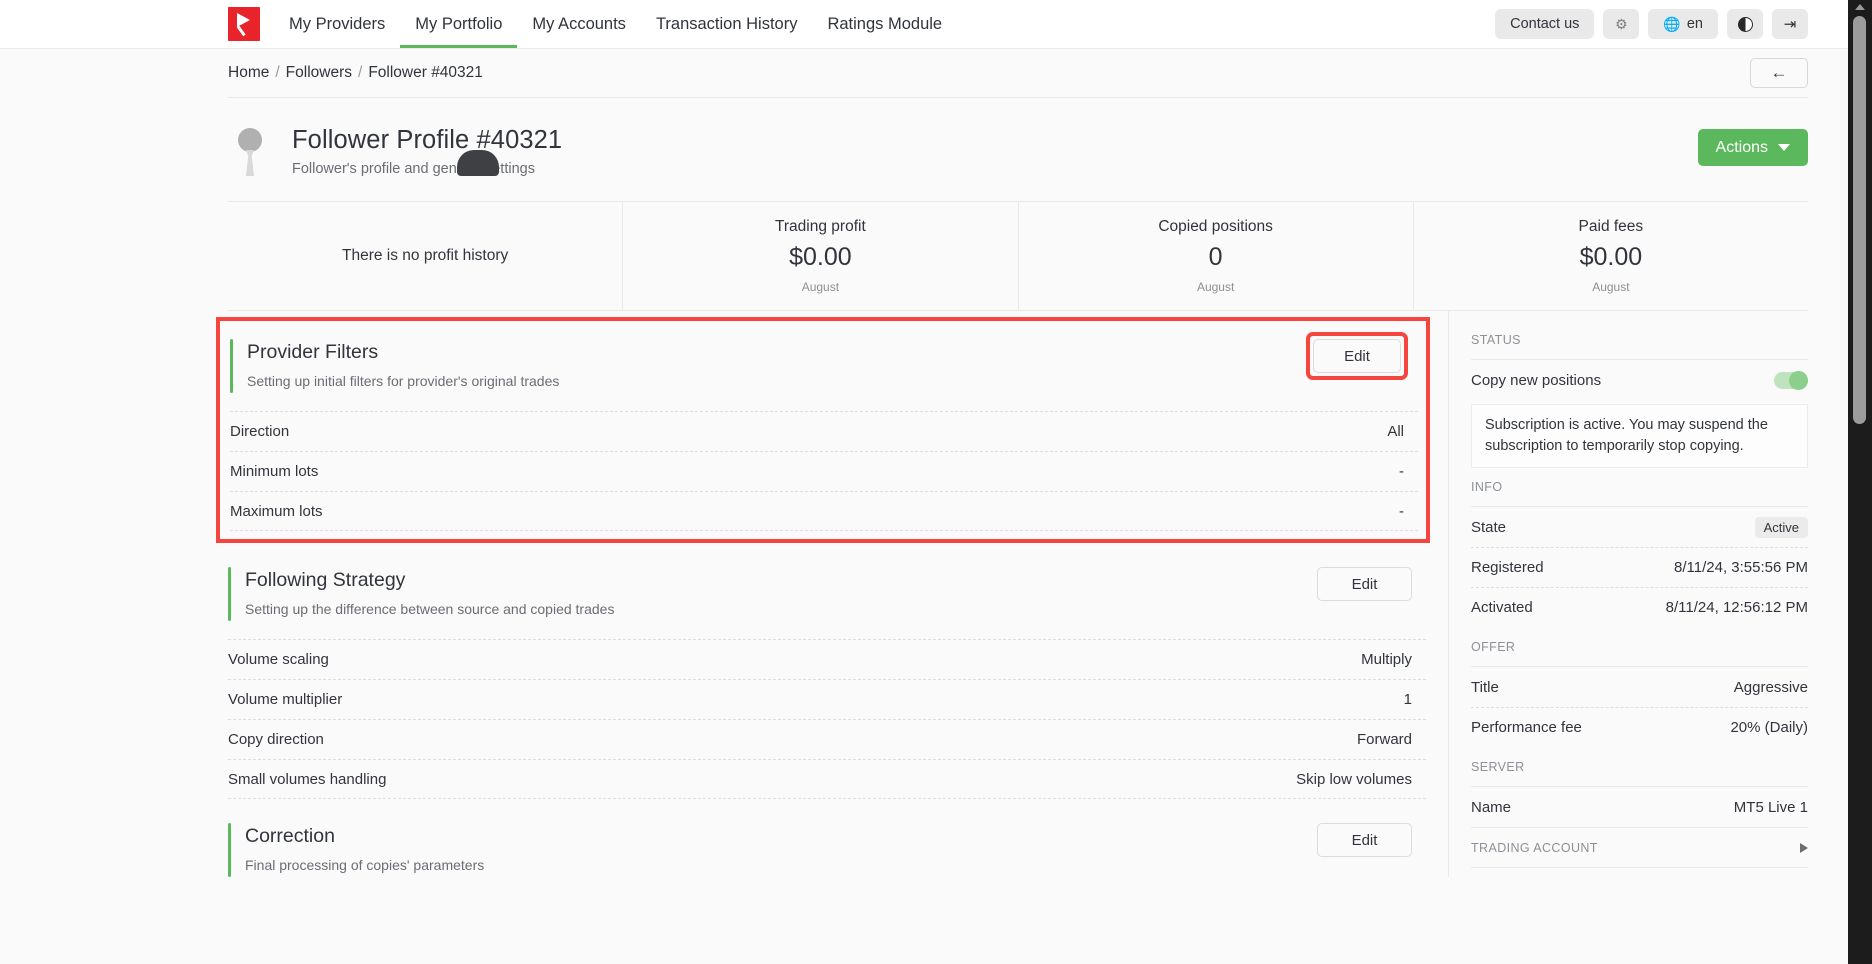  I want to click on stat-paid-fees: Paid fees $0.00 August, so click(1610, 256).